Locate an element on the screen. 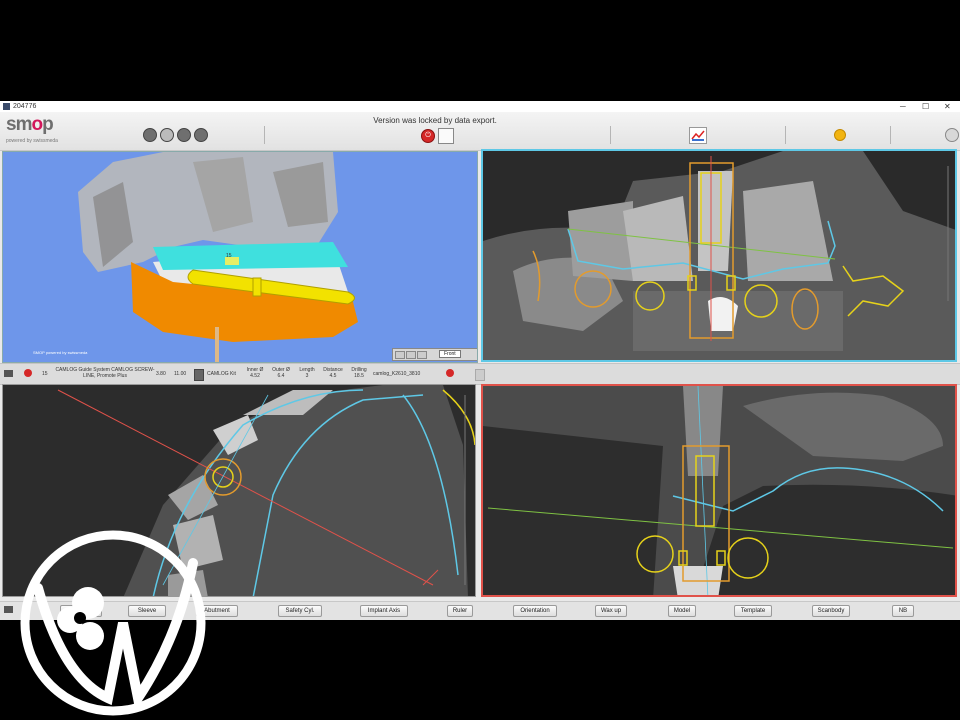 This screenshot has height=720, width=960. logo-subtitle: powered by swissmeda is located at coordinates (32, 141).